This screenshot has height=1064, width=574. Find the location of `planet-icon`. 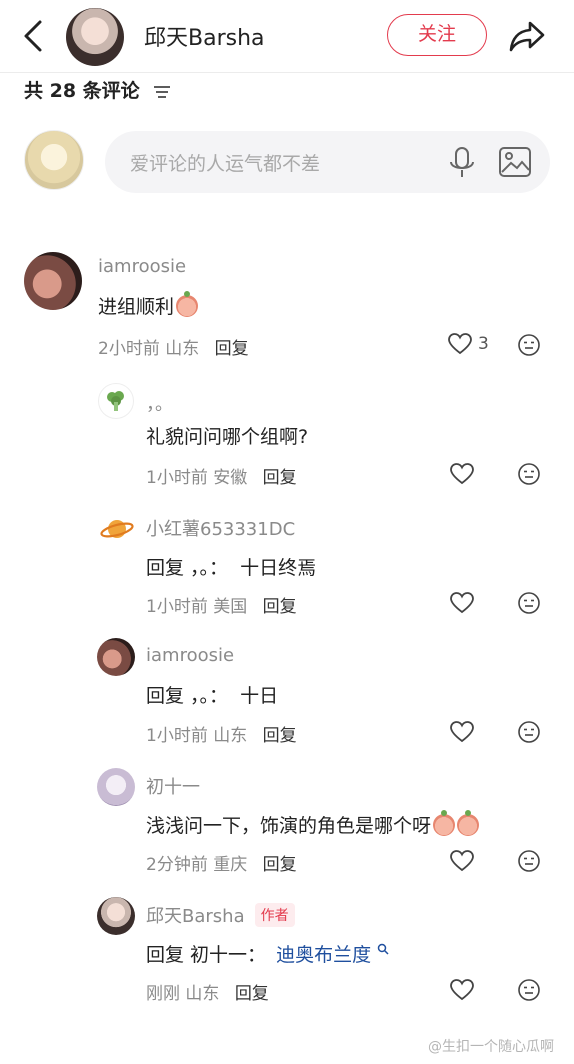

planet-icon is located at coordinates (117, 529).